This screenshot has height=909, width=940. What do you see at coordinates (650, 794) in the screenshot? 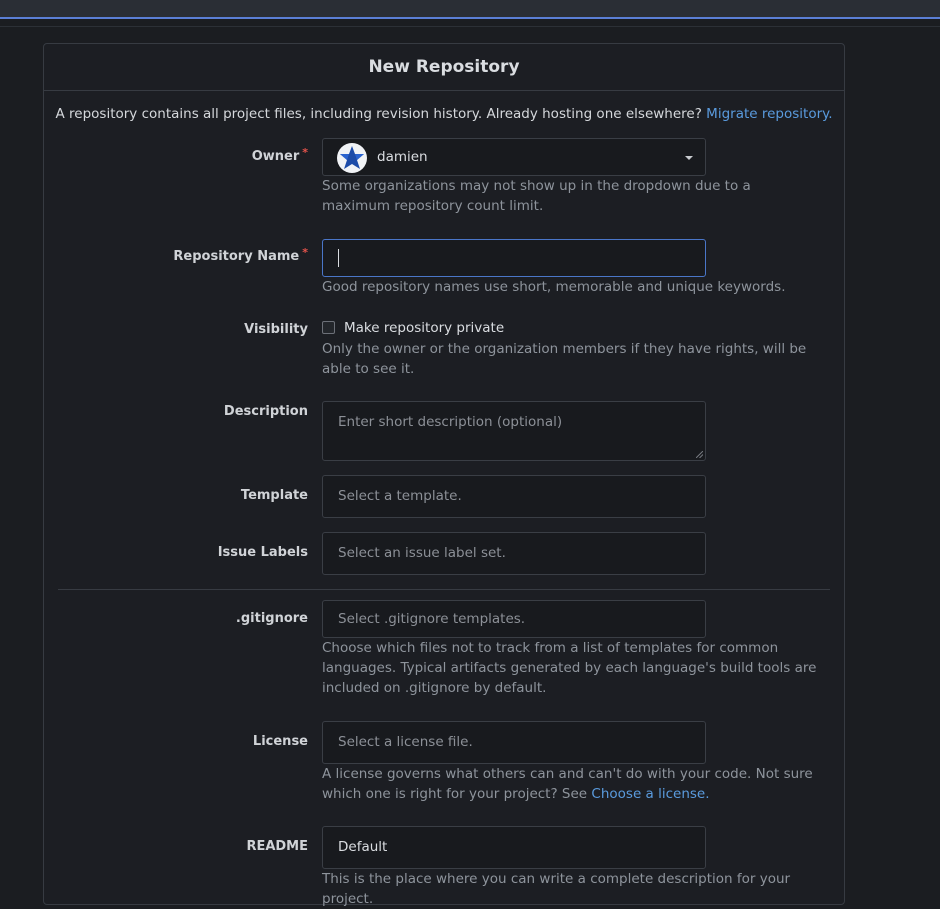
I see `choose-license-link: Choose a license.` at bounding box center [650, 794].